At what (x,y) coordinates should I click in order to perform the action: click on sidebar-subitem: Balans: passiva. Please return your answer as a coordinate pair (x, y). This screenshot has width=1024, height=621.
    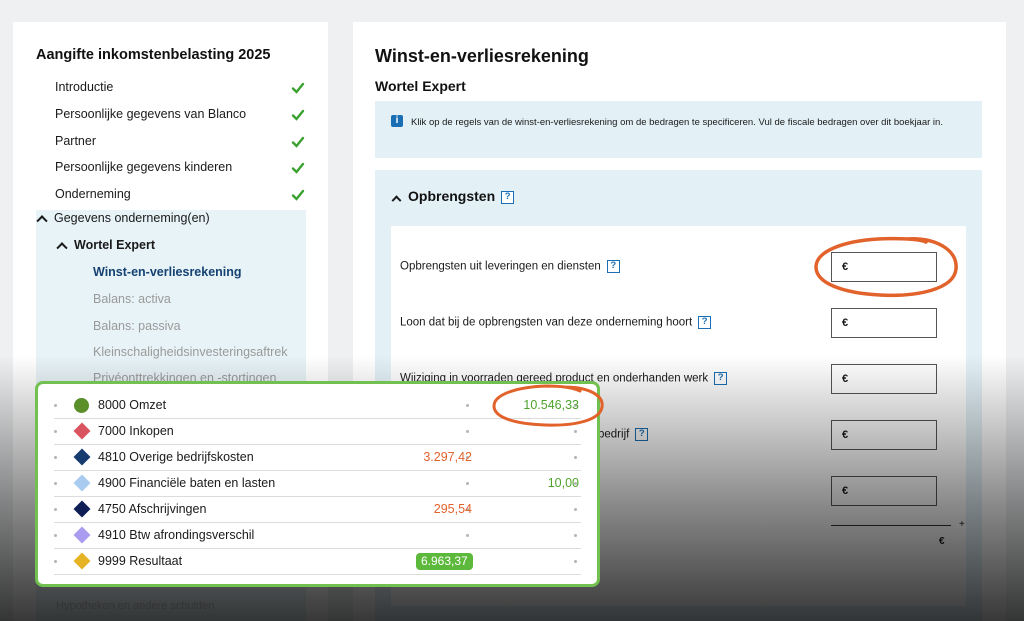
    Looking at the image, I should click on (137, 326).